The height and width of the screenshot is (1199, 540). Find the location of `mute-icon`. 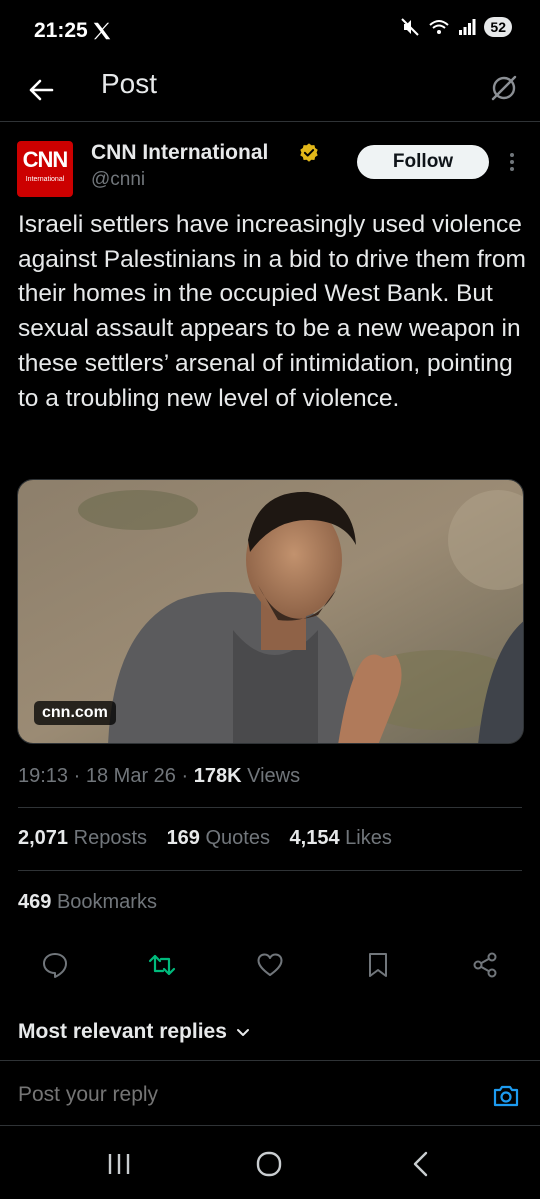

mute-icon is located at coordinates (410, 27).